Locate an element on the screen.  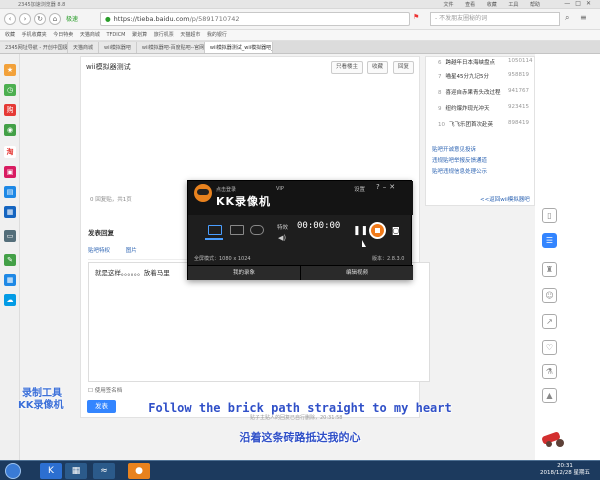
menu-favorites: 收藏 is located at coordinates (492, 5).